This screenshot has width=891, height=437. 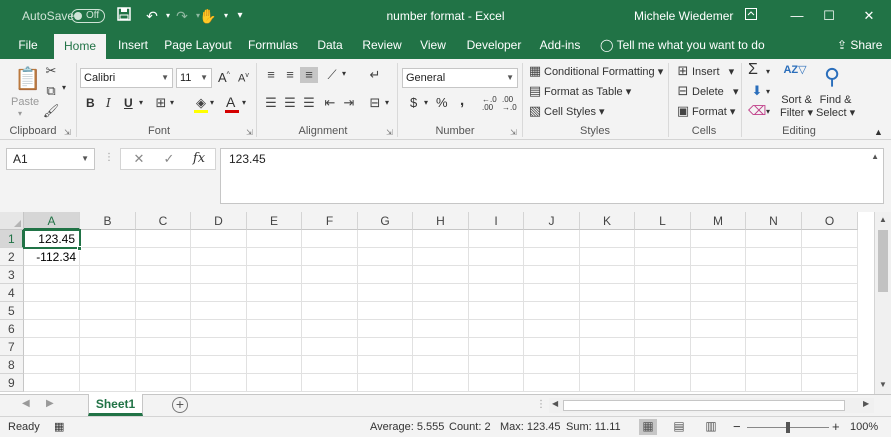 I want to click on format-as-table-button: Format as Table ▾, so click(x=587, y=91).